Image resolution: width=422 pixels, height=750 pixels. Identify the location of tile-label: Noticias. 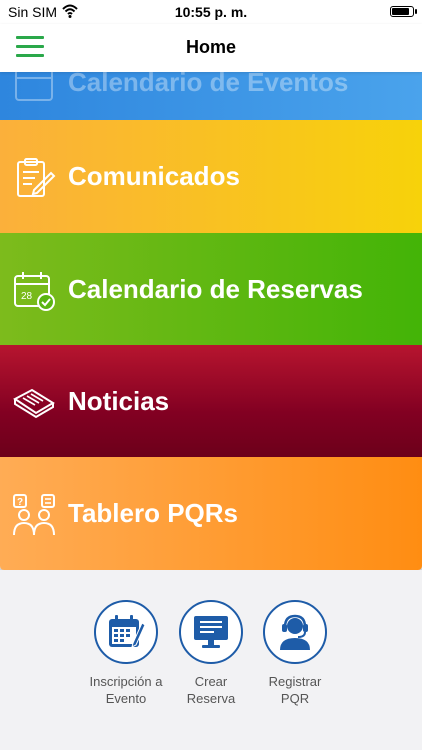
(119, 401).